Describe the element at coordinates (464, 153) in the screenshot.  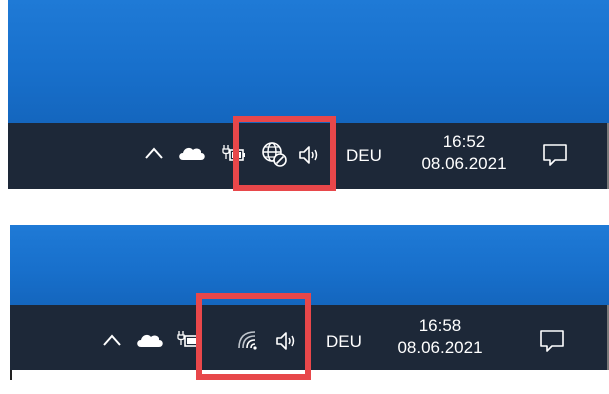
I see `clock: 16:52 08.06.2021` at that location.